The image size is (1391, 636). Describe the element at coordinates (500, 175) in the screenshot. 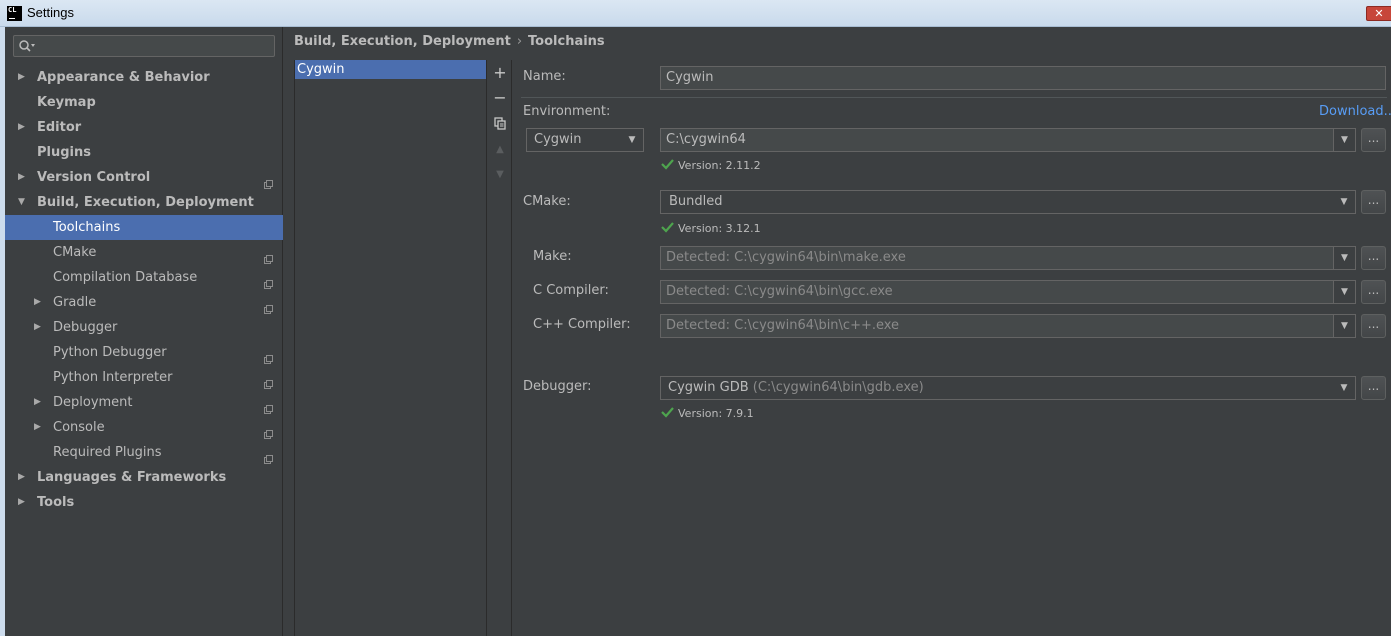

I see `move-down-button: ▼` at that location.